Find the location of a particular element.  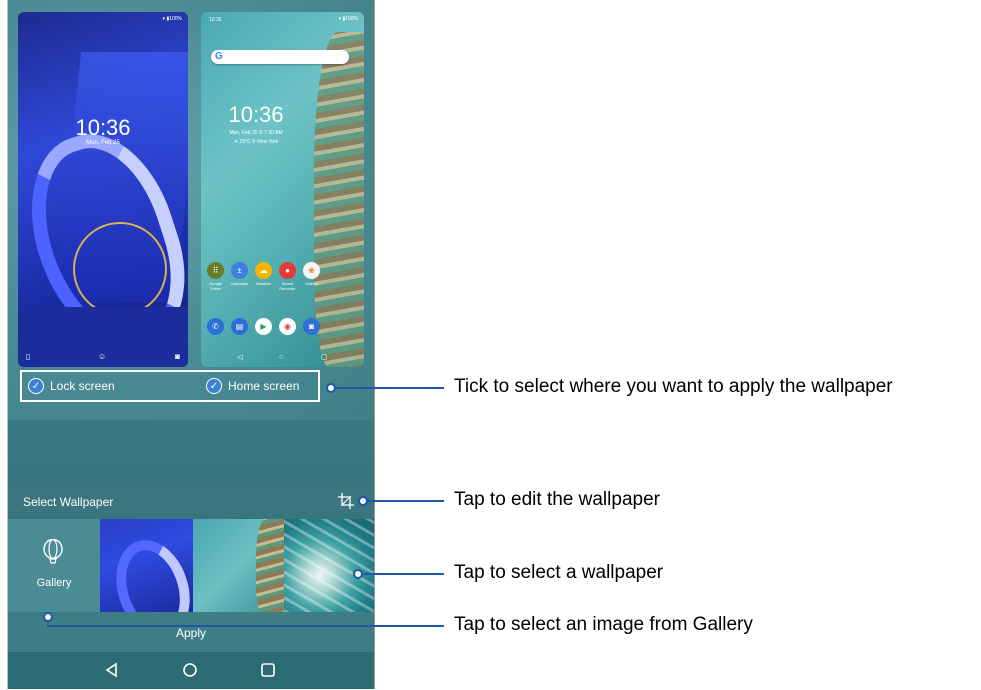

phone-icon: ✆ is located at coordinates (215, 326).